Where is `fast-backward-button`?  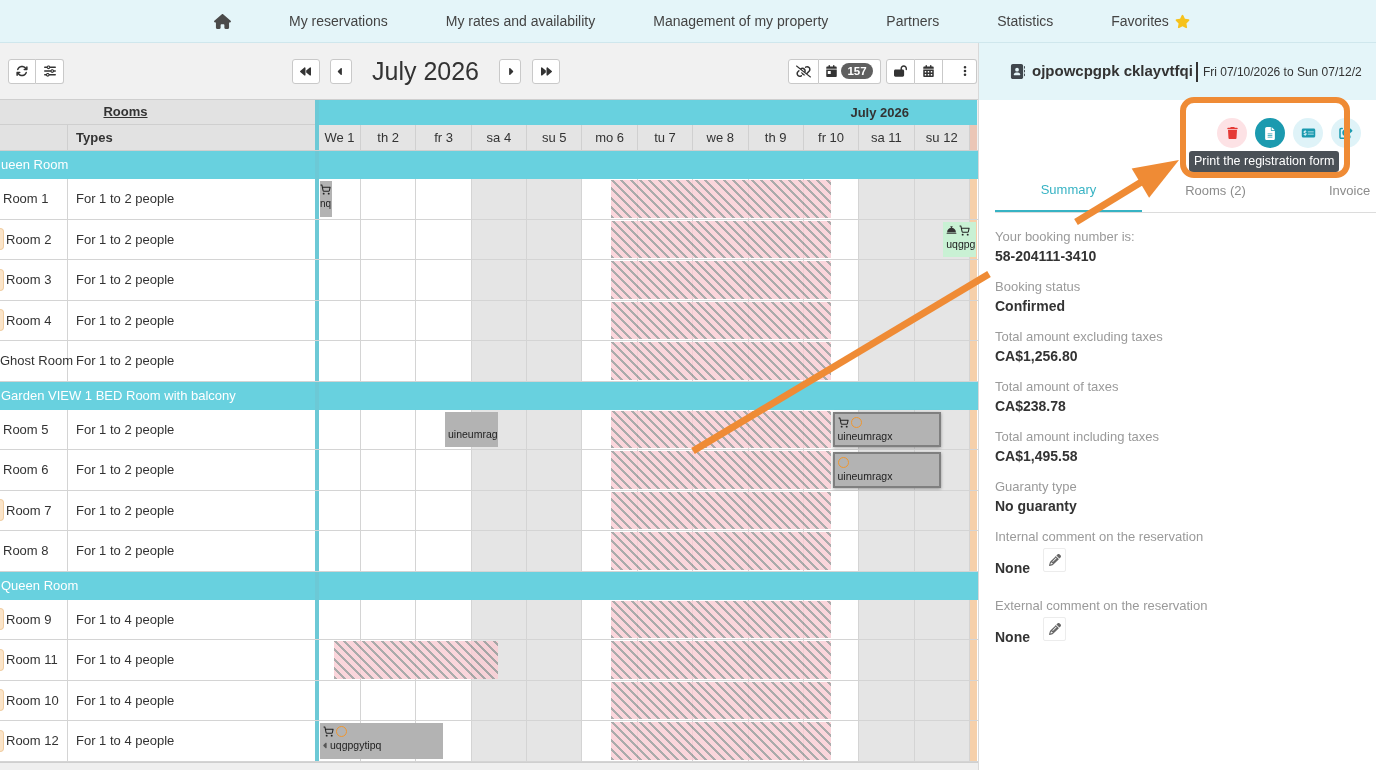
fast-backward-button is located at coordinates (306, 71).